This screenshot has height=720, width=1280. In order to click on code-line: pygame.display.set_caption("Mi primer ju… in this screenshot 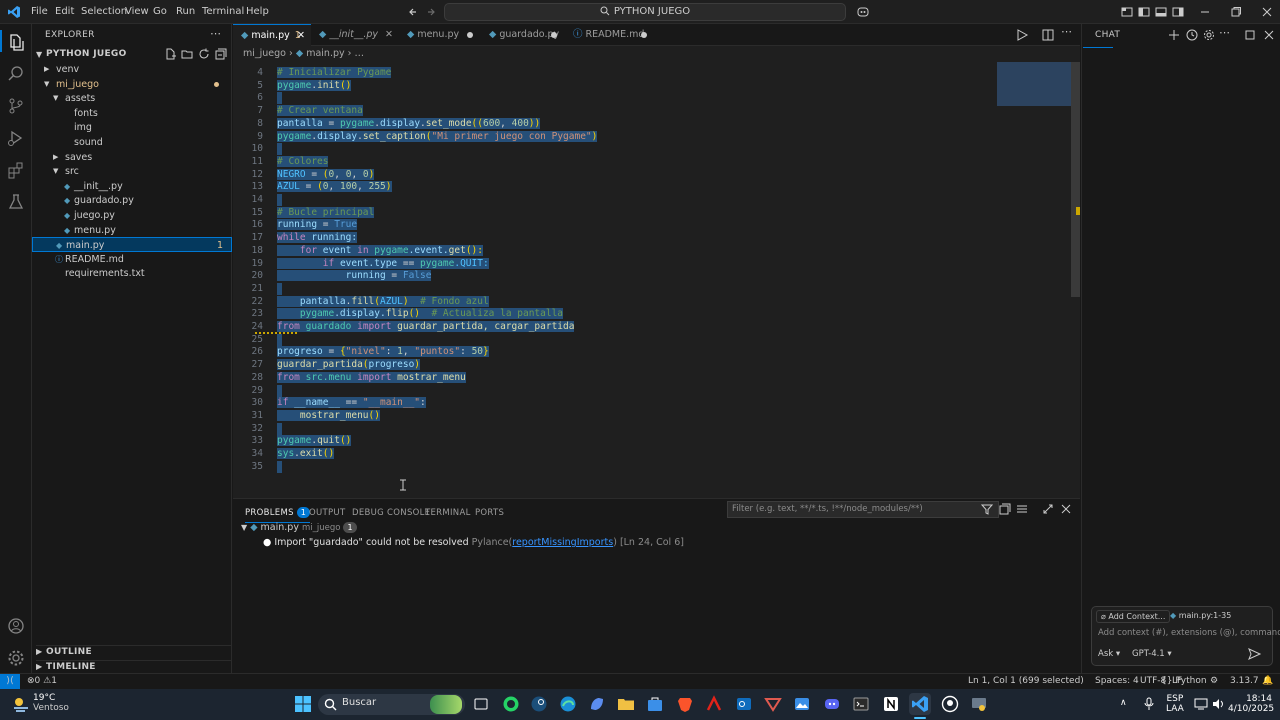, I will do `click(437, 137)`.